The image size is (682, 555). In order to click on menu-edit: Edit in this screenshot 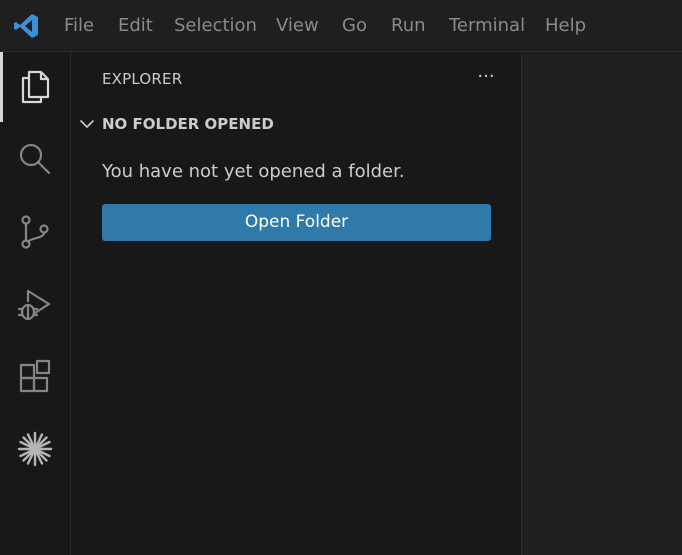, I will do `click(135, 26)`.